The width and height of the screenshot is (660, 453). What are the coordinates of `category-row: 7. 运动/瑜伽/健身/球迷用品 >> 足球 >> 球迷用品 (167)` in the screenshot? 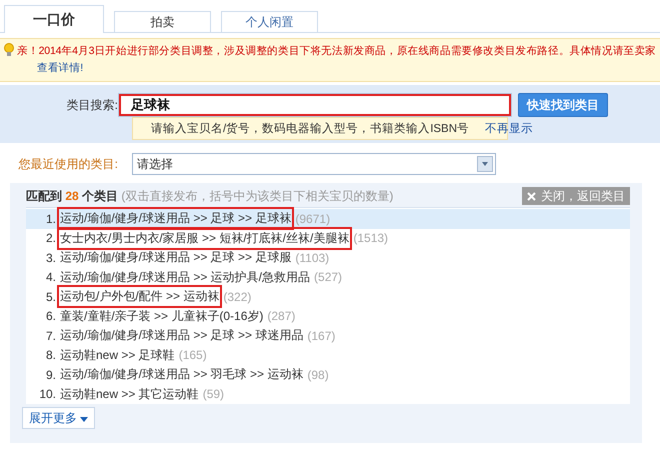 It's located at (328, 336).